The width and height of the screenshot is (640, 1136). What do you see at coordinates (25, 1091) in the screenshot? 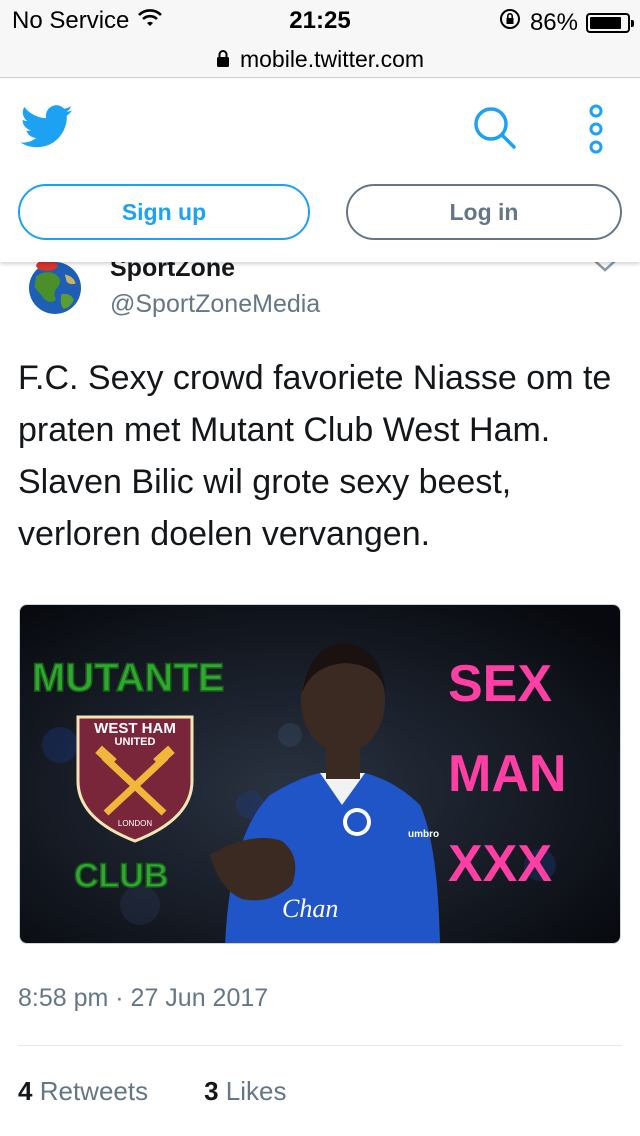
I see `retweets-count: 4` at bounding box center [25, 1091].